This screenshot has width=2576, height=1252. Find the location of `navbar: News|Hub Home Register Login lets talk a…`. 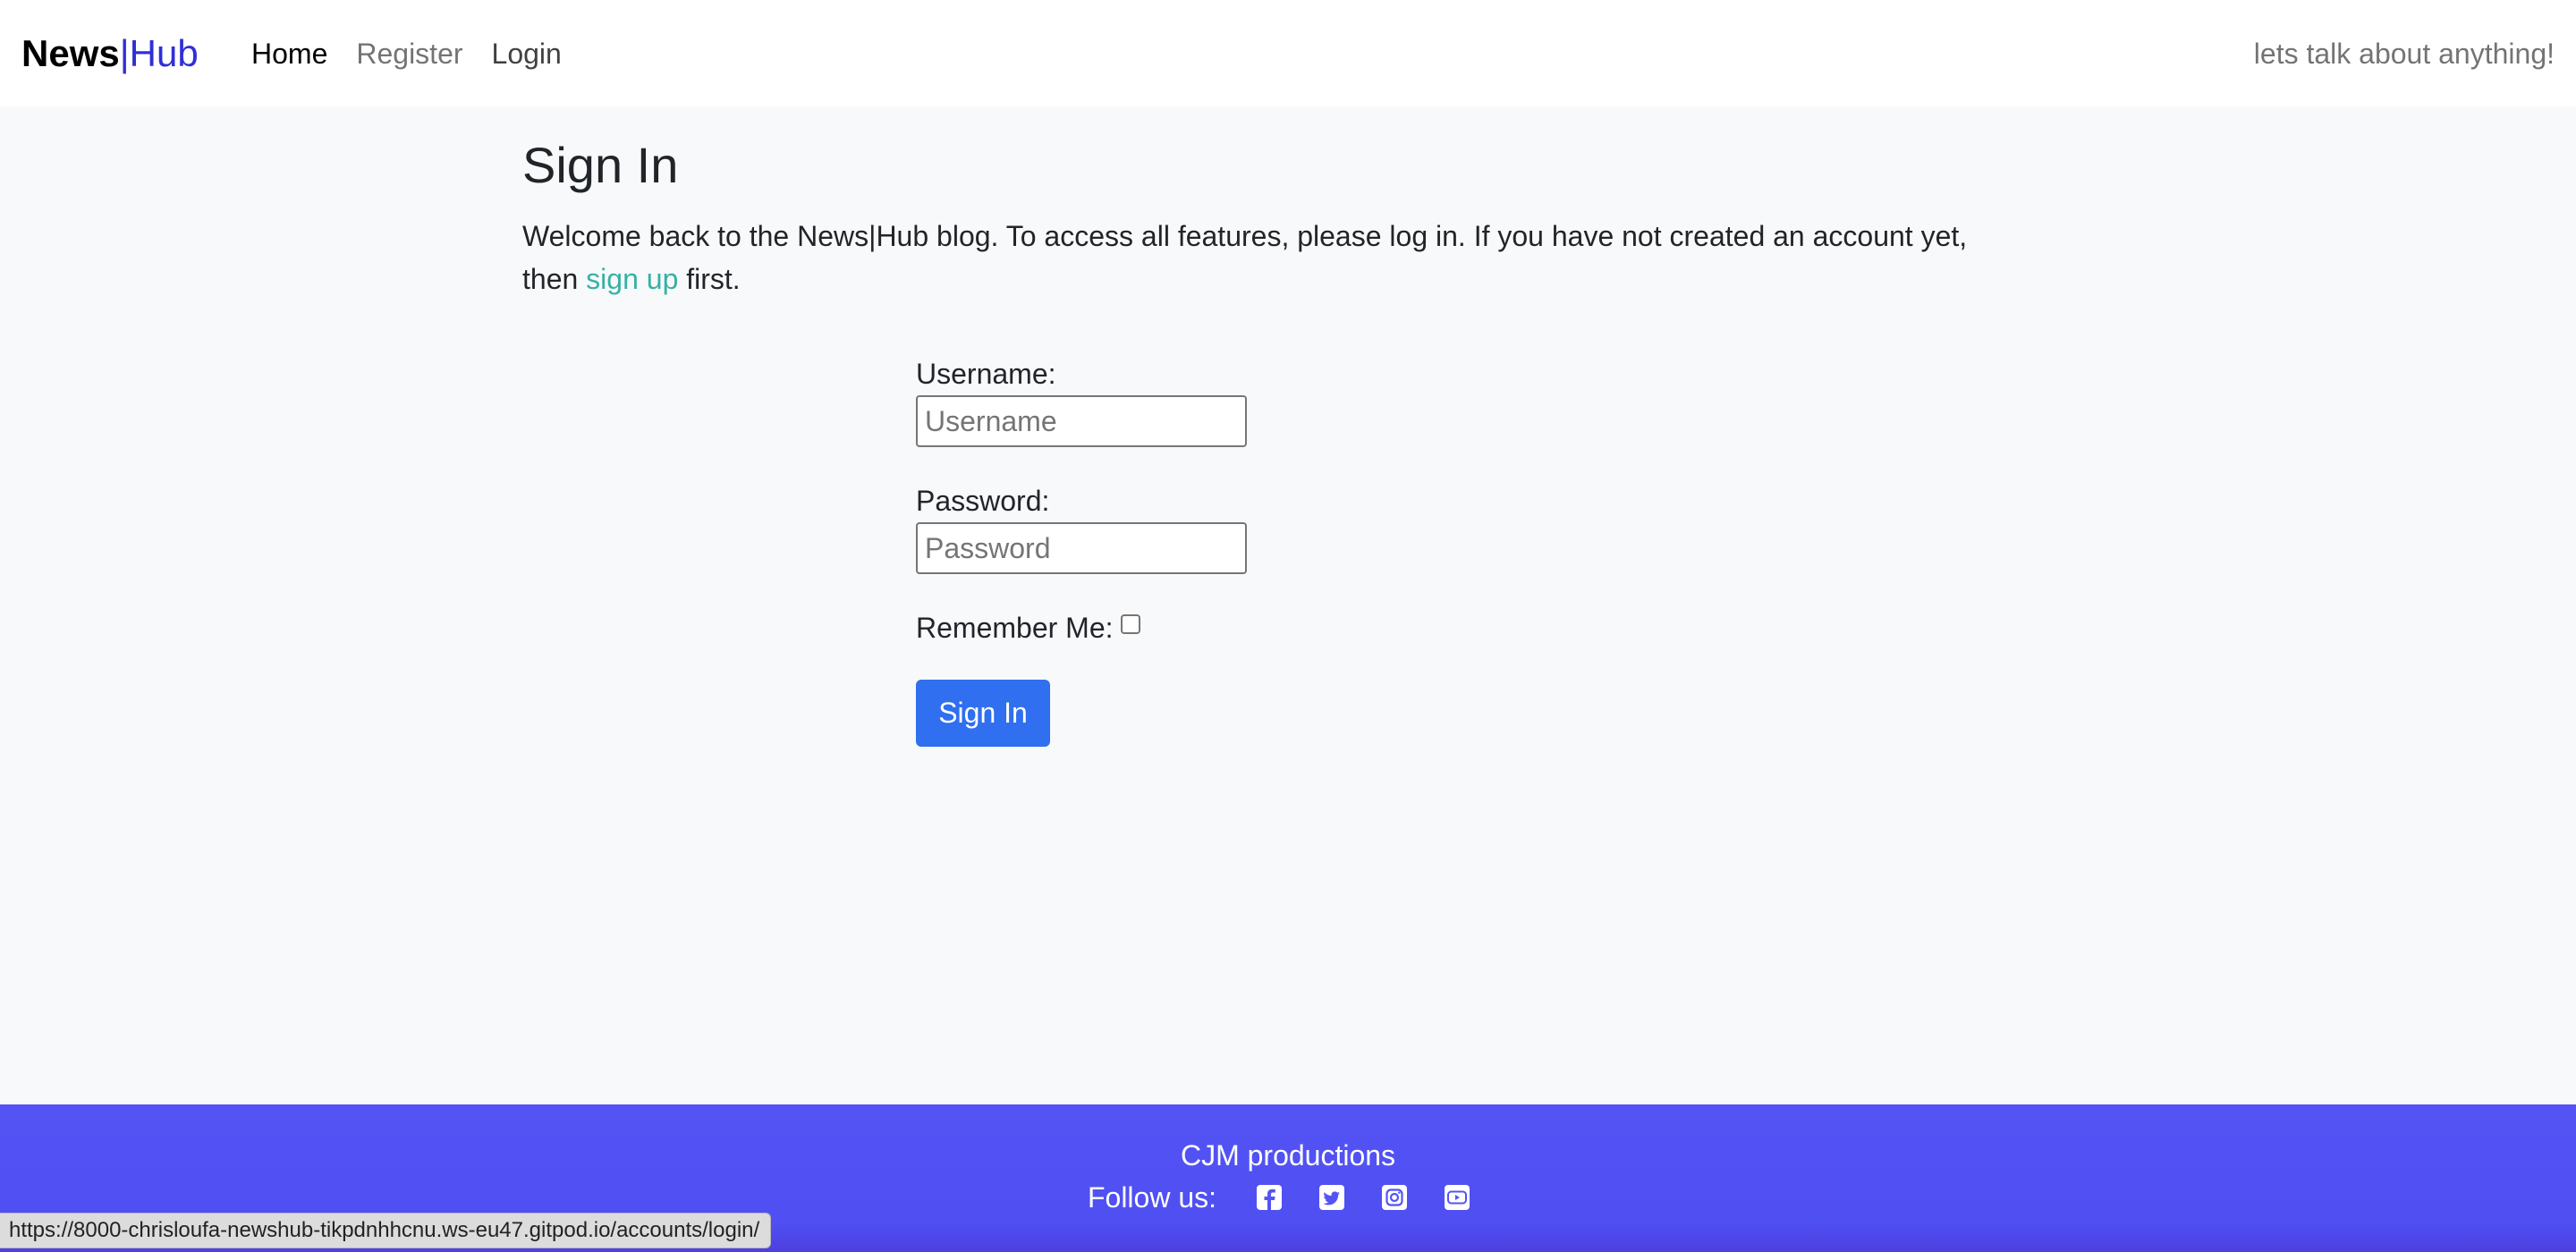

navbar: News|Hub Home Register Login lets talk a… is located at coordinates (1288, 53).